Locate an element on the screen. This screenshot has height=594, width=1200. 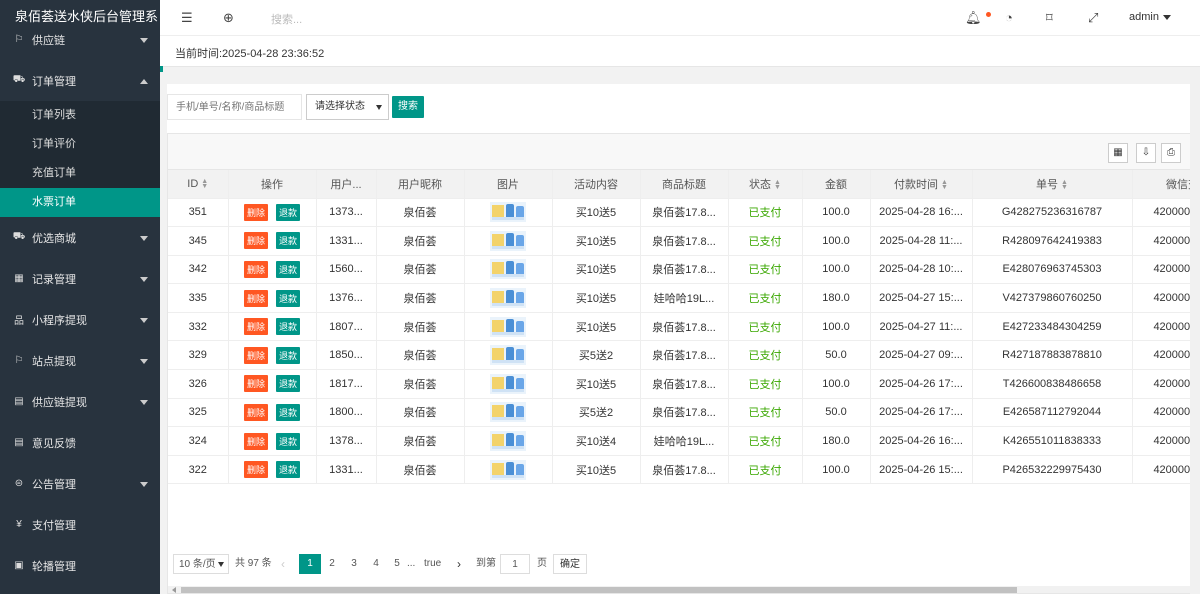
sidebar-item-station-withdraw: ⚐ 站点提现 is located at coordinates (80, 360).